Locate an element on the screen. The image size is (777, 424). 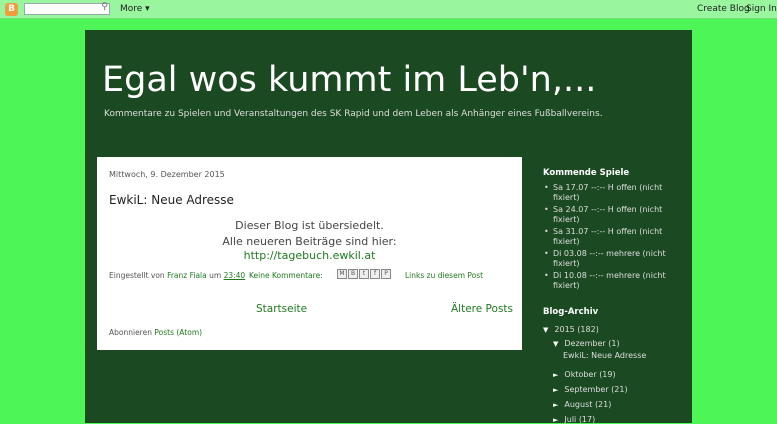
search-input: ⚲ is located at coordinates (67, 8).